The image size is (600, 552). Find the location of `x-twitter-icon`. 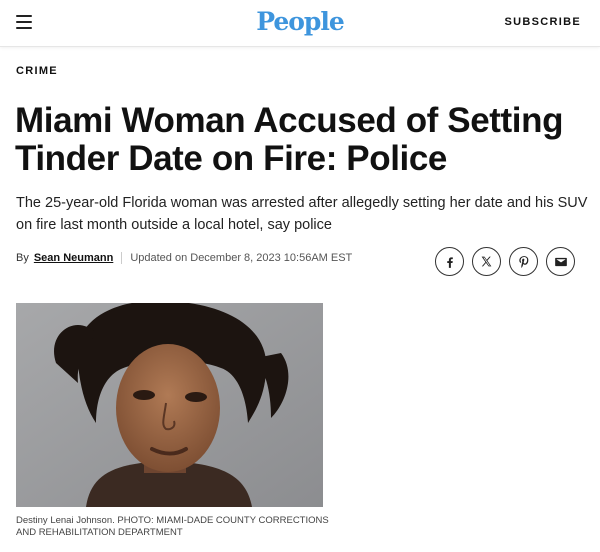

x-twitter-icon is located at coordinates (486, 261).